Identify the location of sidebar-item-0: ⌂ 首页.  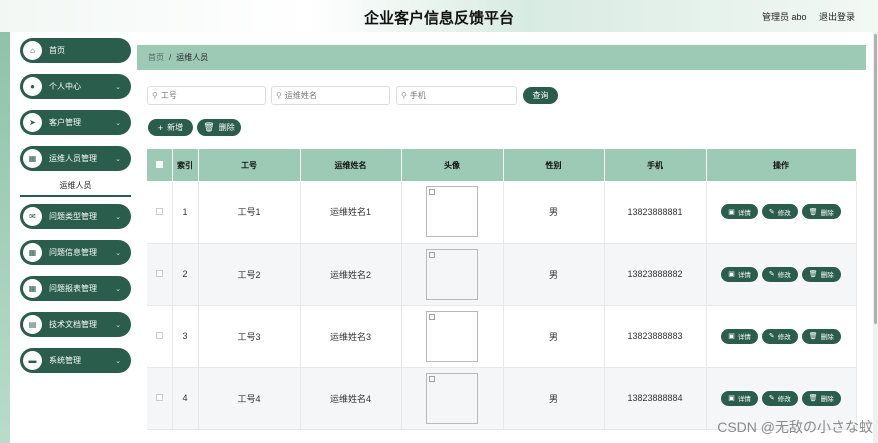
(75, 50).